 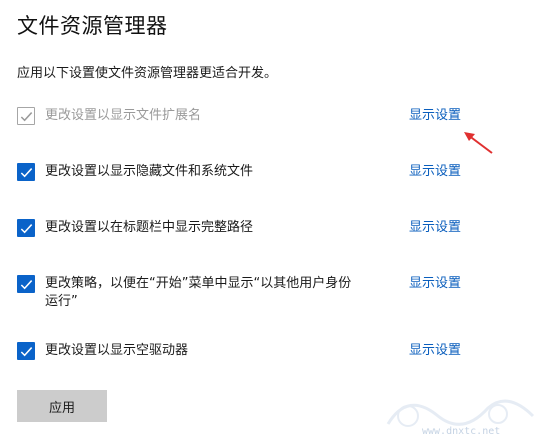 I want to click on checkbox-show-hidden-files, so click(x=26, y=172).